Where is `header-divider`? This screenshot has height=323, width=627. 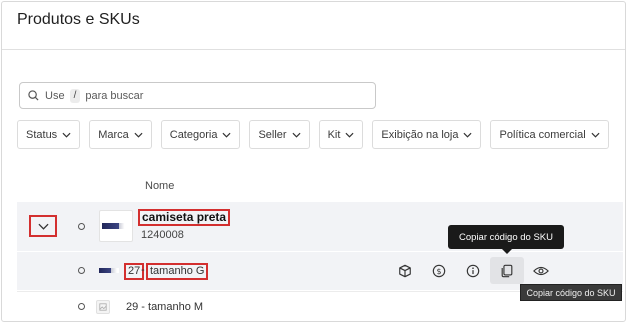
header-divider is located at coordinates (313, 49).